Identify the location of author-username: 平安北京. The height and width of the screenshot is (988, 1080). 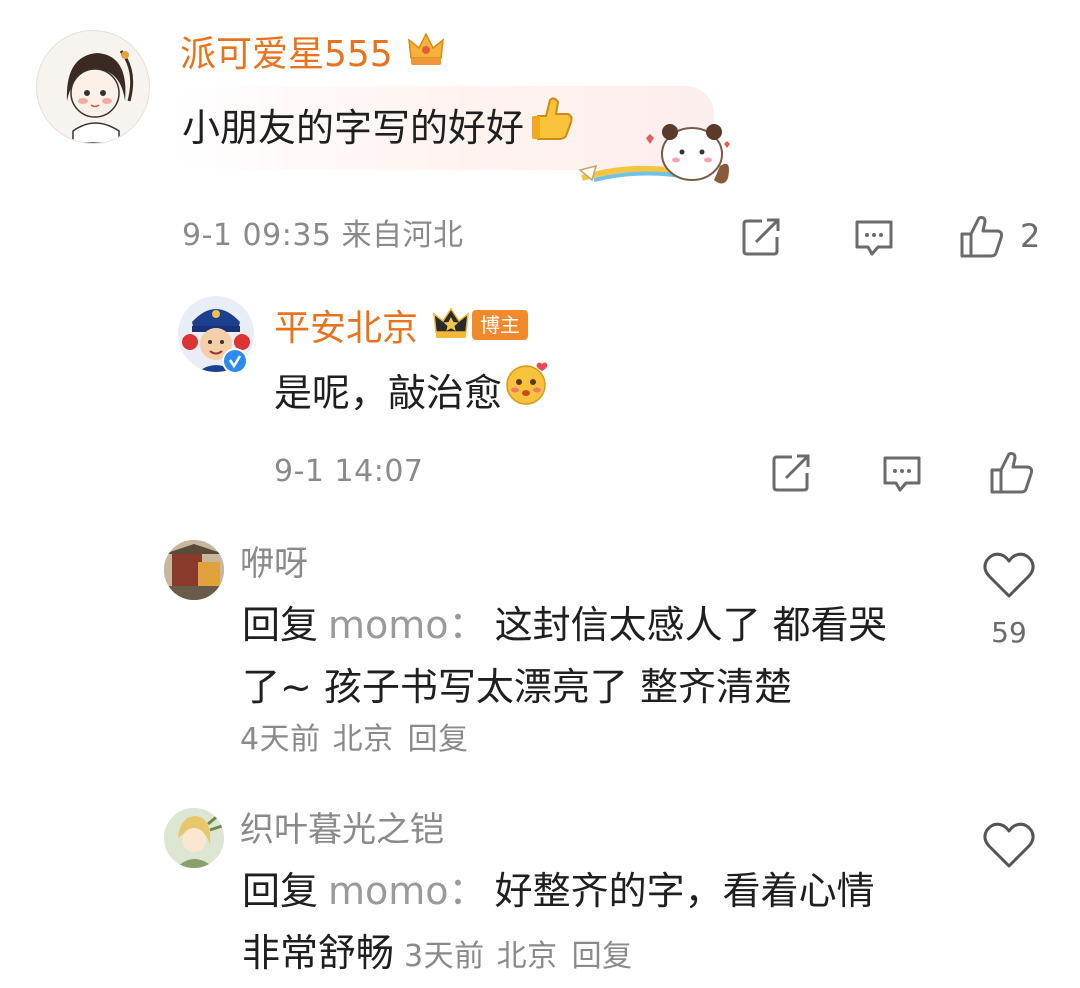
(346, 325).